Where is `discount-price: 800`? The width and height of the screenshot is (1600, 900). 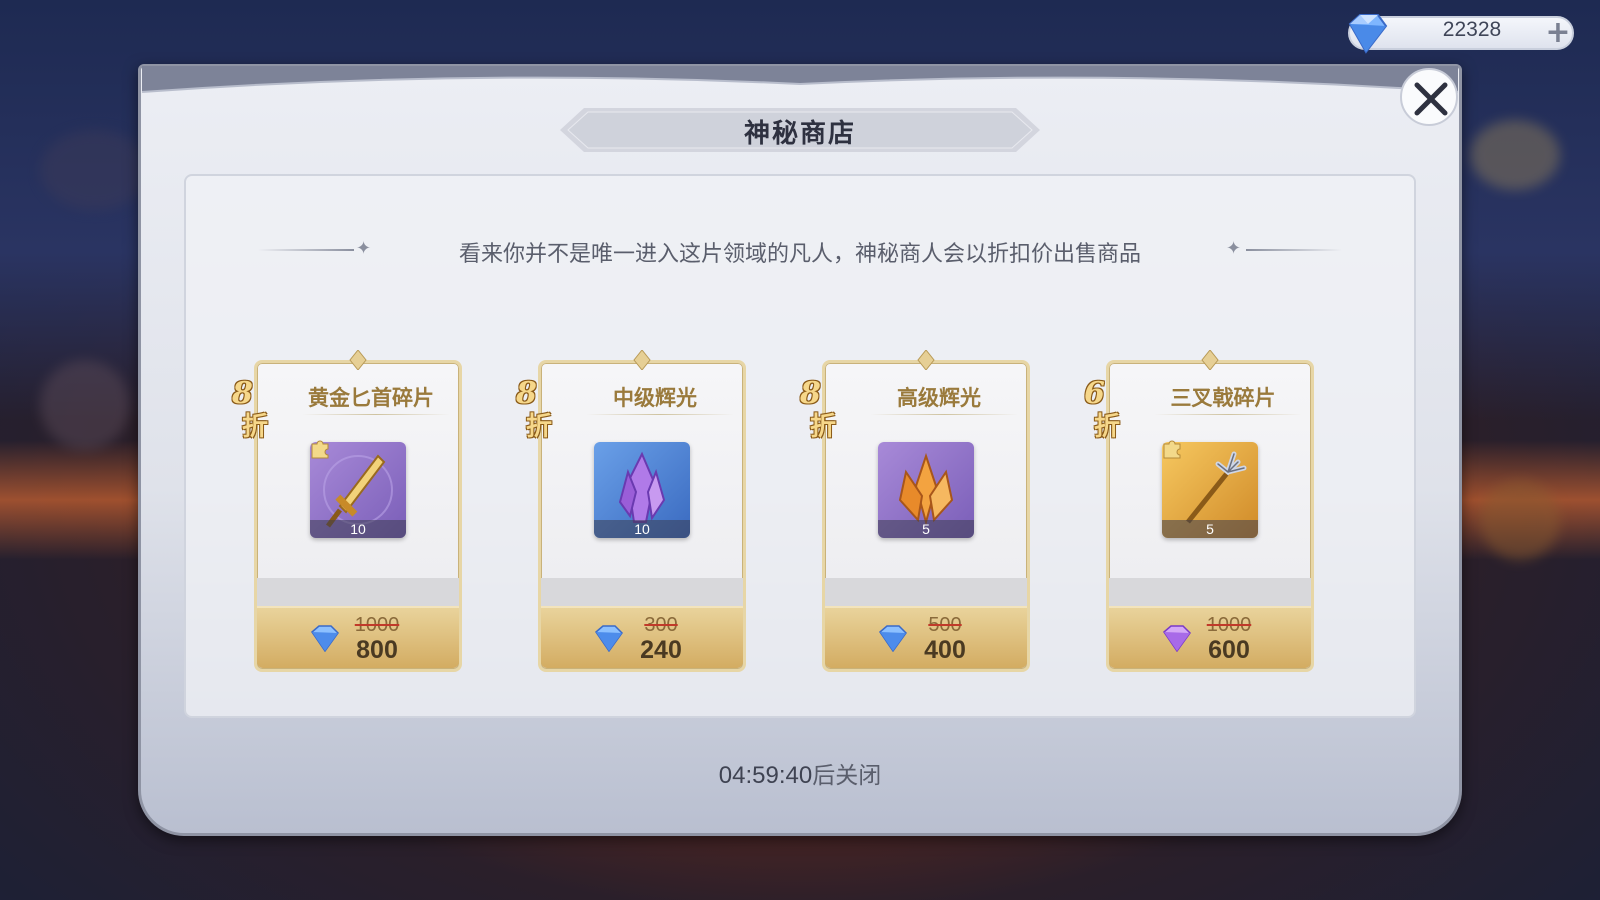
discount-price: 800 is located at coordinates (377, 650).